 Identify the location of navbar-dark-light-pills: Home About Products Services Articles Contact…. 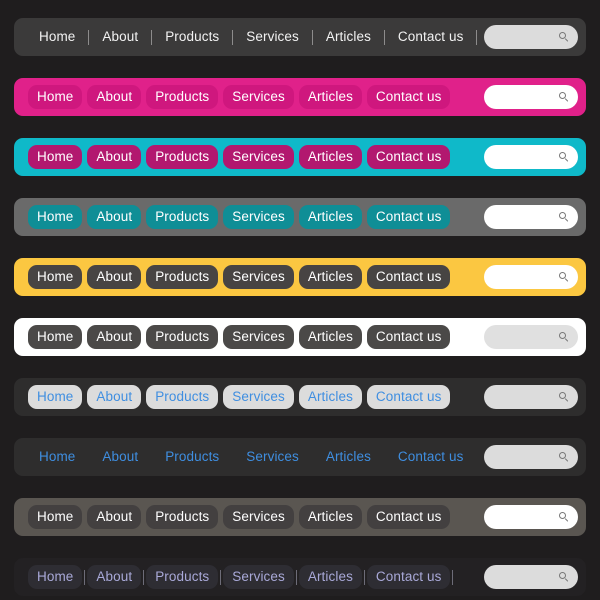
(300, 397).